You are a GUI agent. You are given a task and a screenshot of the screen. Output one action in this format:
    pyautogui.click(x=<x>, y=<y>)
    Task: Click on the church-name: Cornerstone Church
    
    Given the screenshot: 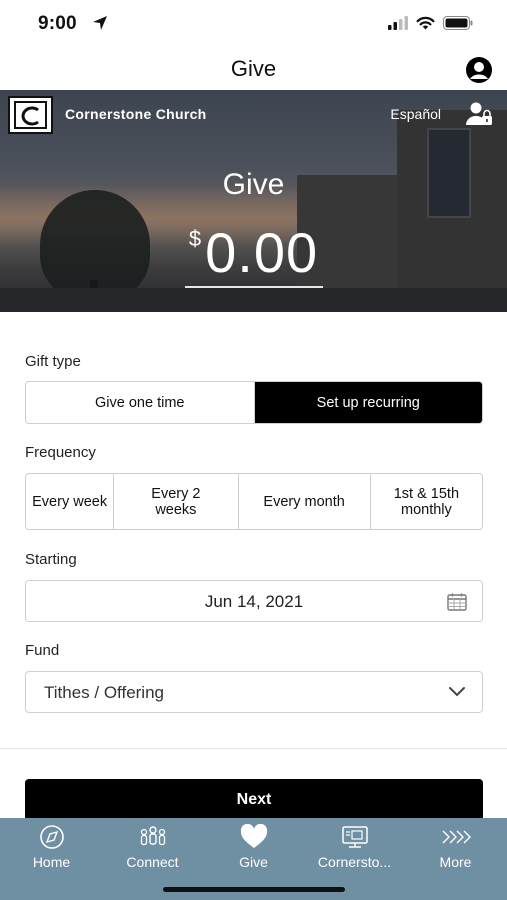 What is the action you would take?
    pyautogui.click(x=136, y=114)
    